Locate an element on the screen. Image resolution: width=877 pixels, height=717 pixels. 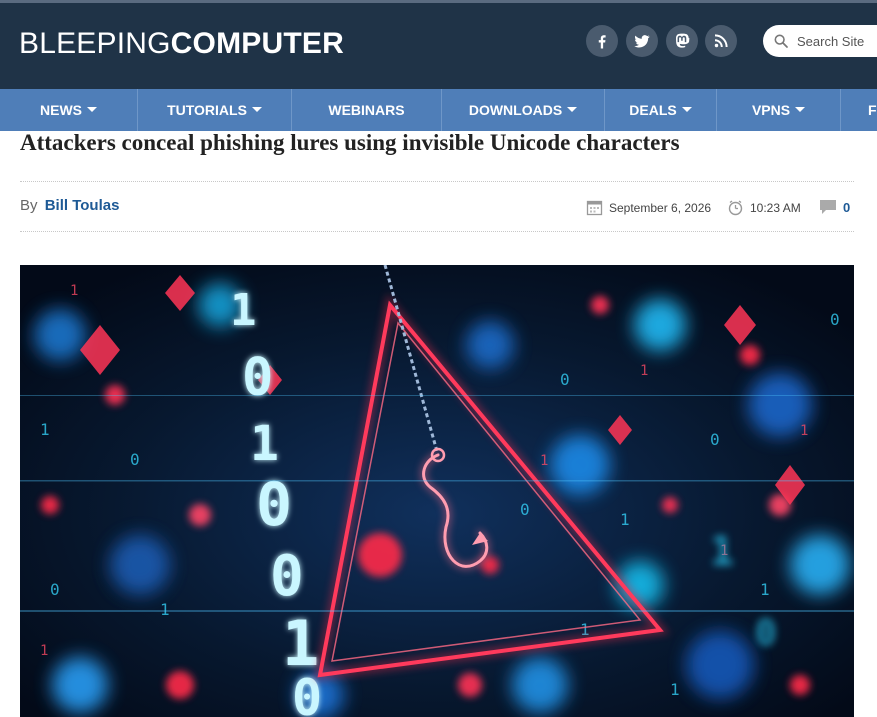
nav-label: F is located at coordinates (872, 110).